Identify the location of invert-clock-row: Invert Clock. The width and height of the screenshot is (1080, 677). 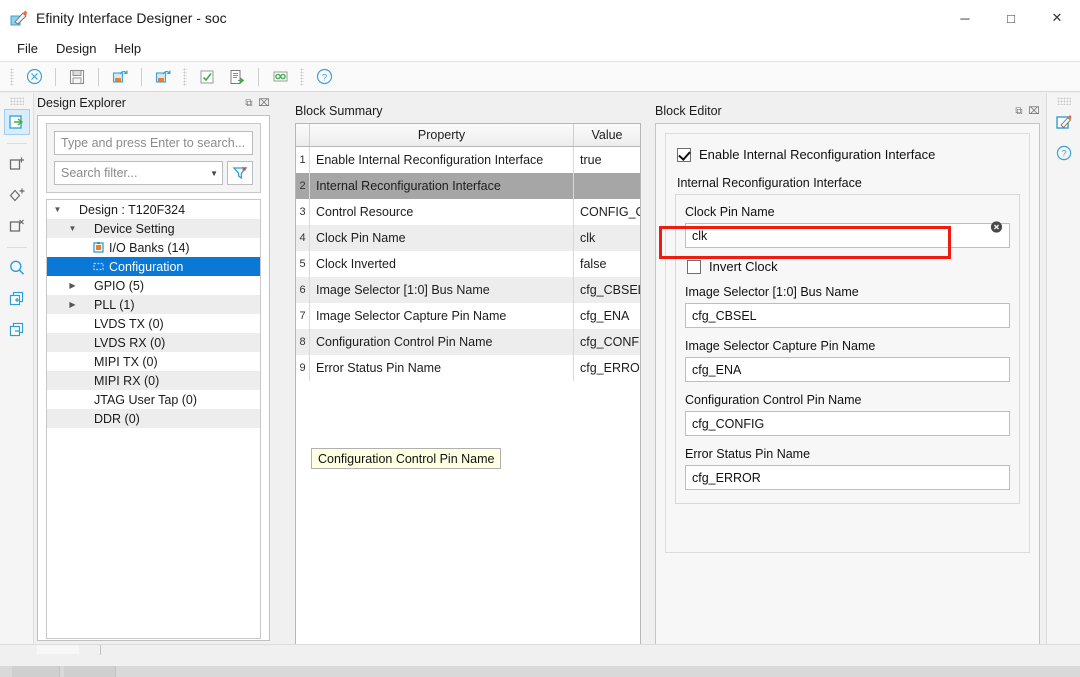
(848, 266).